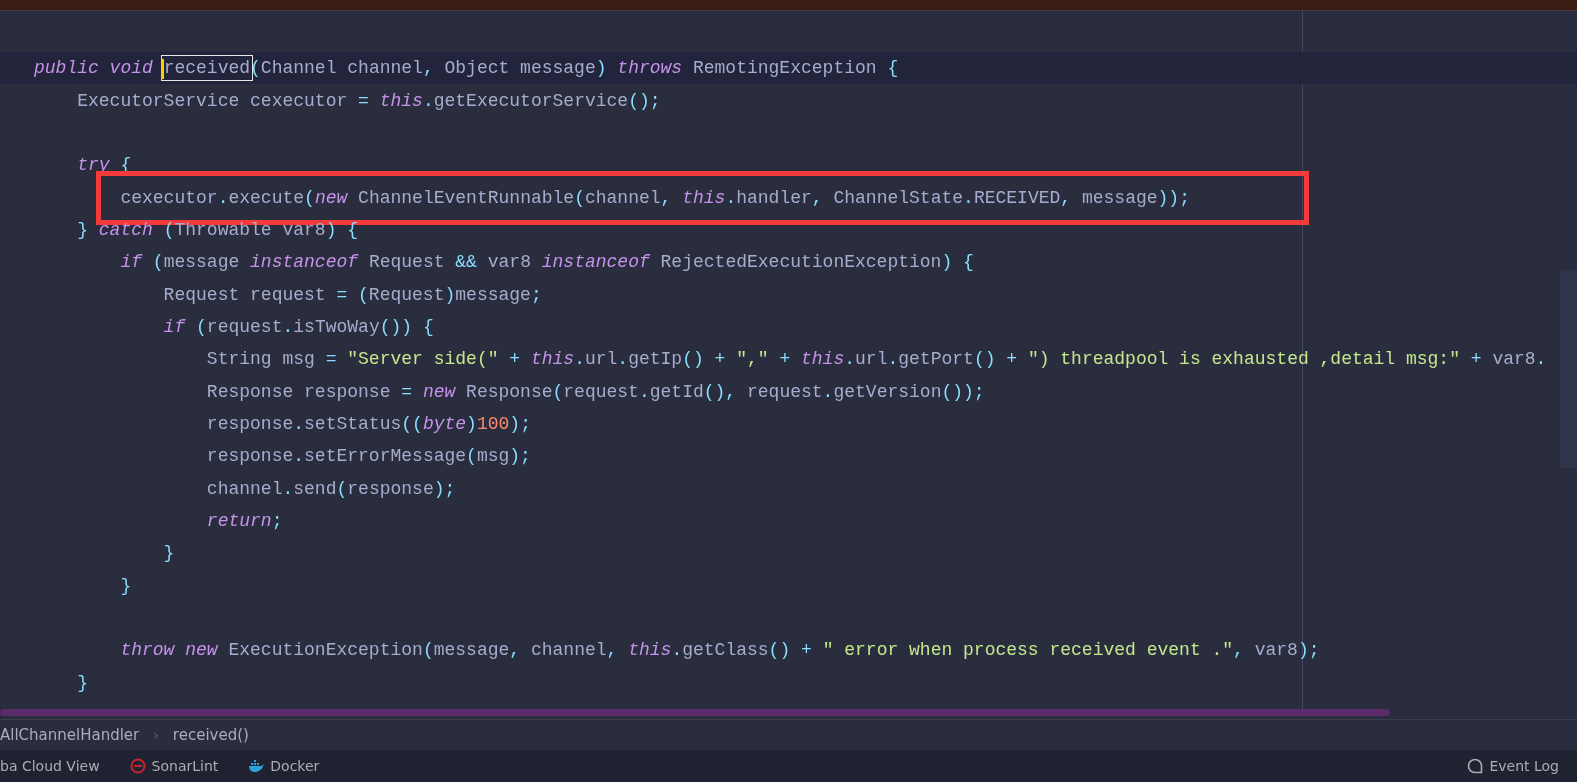 This screenshot has height=782, width=1577. What do you see at coordinates (1475, 766) in the screenshot?
I see `speech-bubble-icon` at bounding box center [1475, 766].